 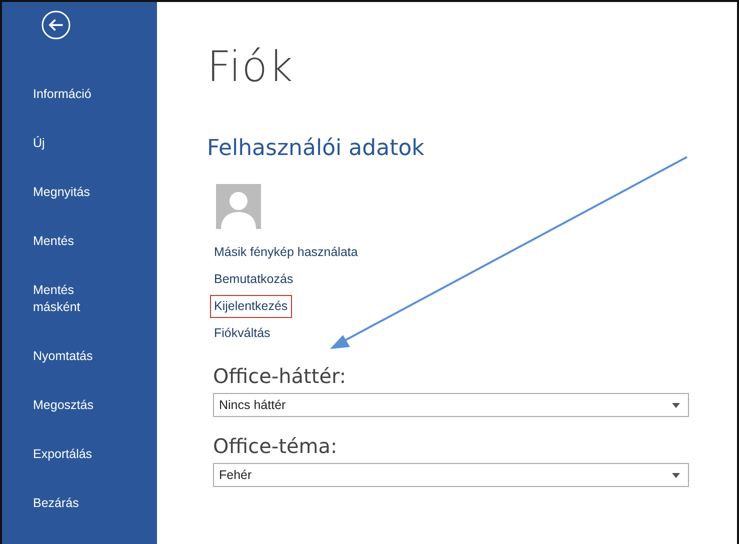 What do you see at coordinates (451, 405) in the screenshot?
I see `dropdown: Nincs háttér` at bounding box center [451, 405].